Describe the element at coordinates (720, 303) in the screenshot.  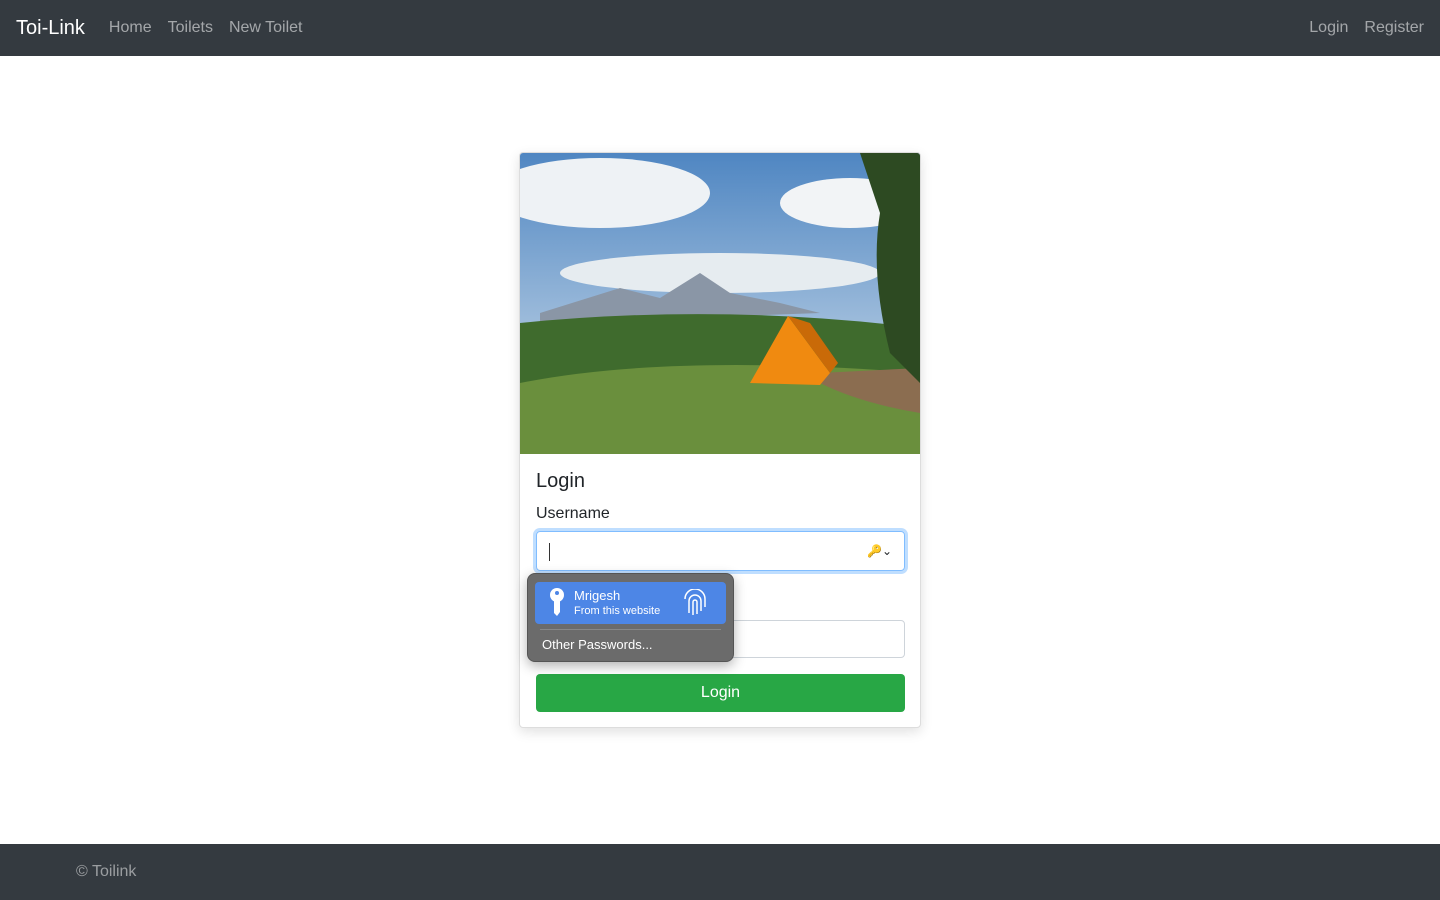
I see `camping-image` at that location.